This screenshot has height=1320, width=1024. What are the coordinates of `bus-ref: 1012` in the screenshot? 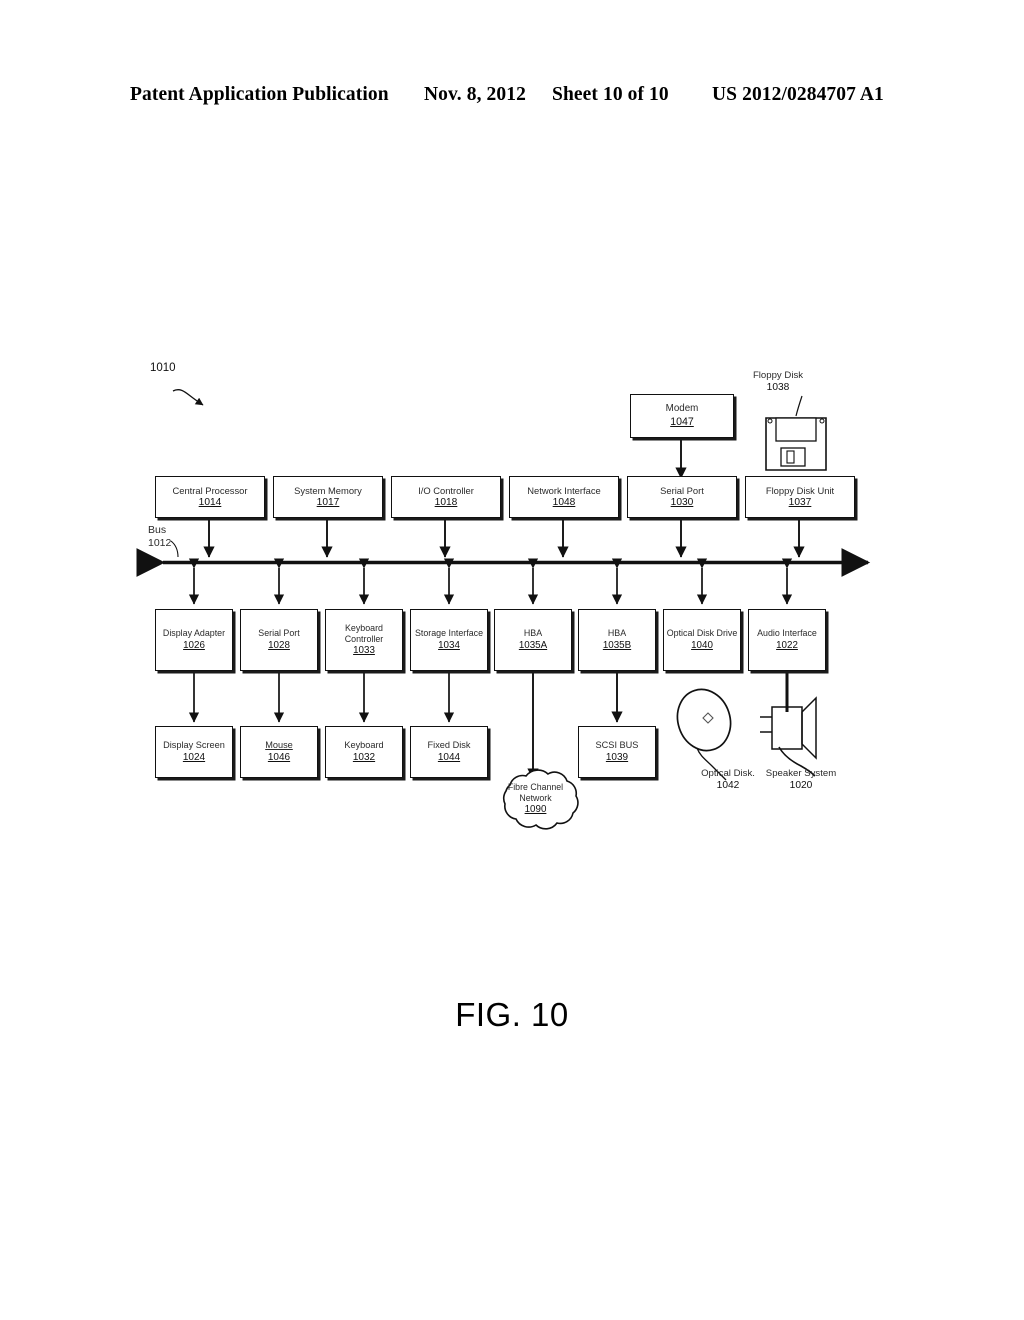 It's located at (160, 543).